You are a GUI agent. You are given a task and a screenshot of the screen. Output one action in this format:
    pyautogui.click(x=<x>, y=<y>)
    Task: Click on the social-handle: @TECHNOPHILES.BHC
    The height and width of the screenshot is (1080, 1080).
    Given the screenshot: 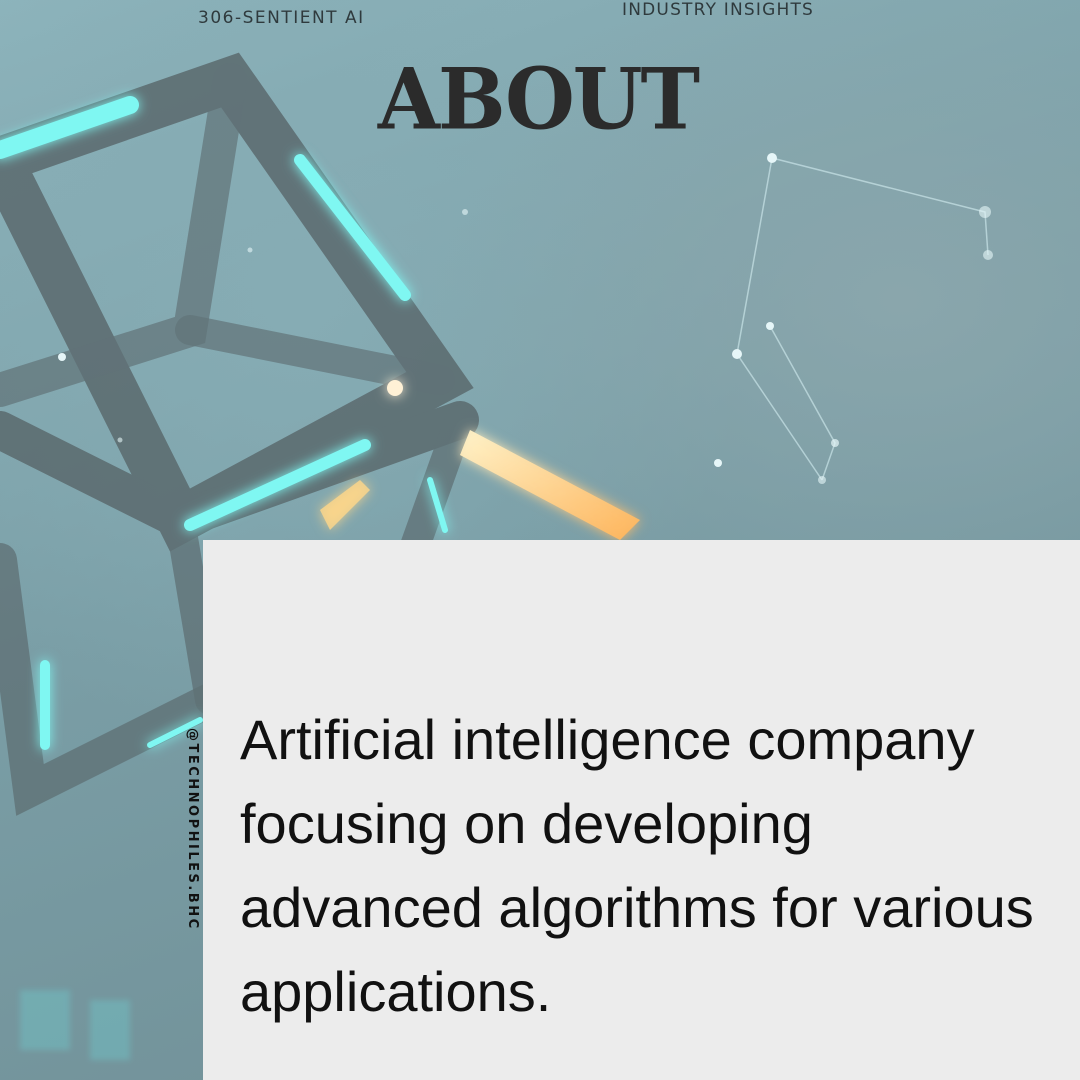 What is the action you would take?
    pyautogui.click(x=192, y=829)
    